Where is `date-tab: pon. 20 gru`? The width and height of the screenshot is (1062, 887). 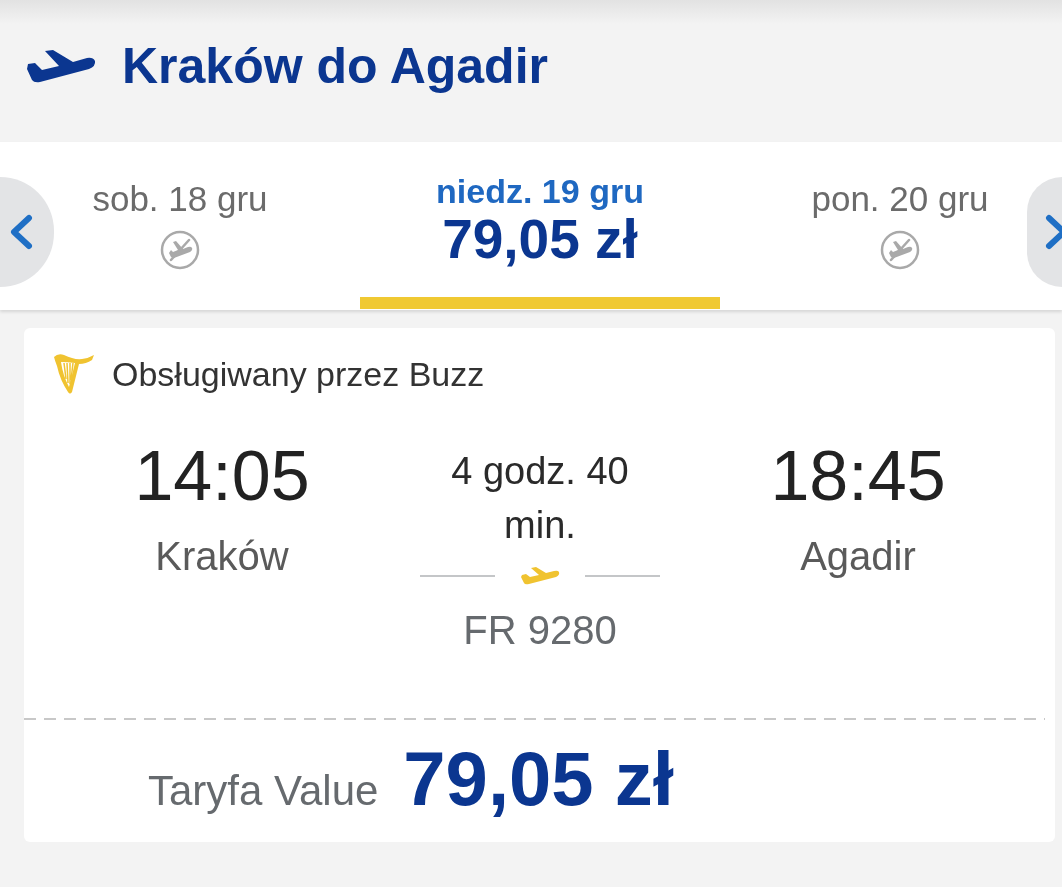
date-tab: pon. 20 gru is located at coordinates (900, 226).